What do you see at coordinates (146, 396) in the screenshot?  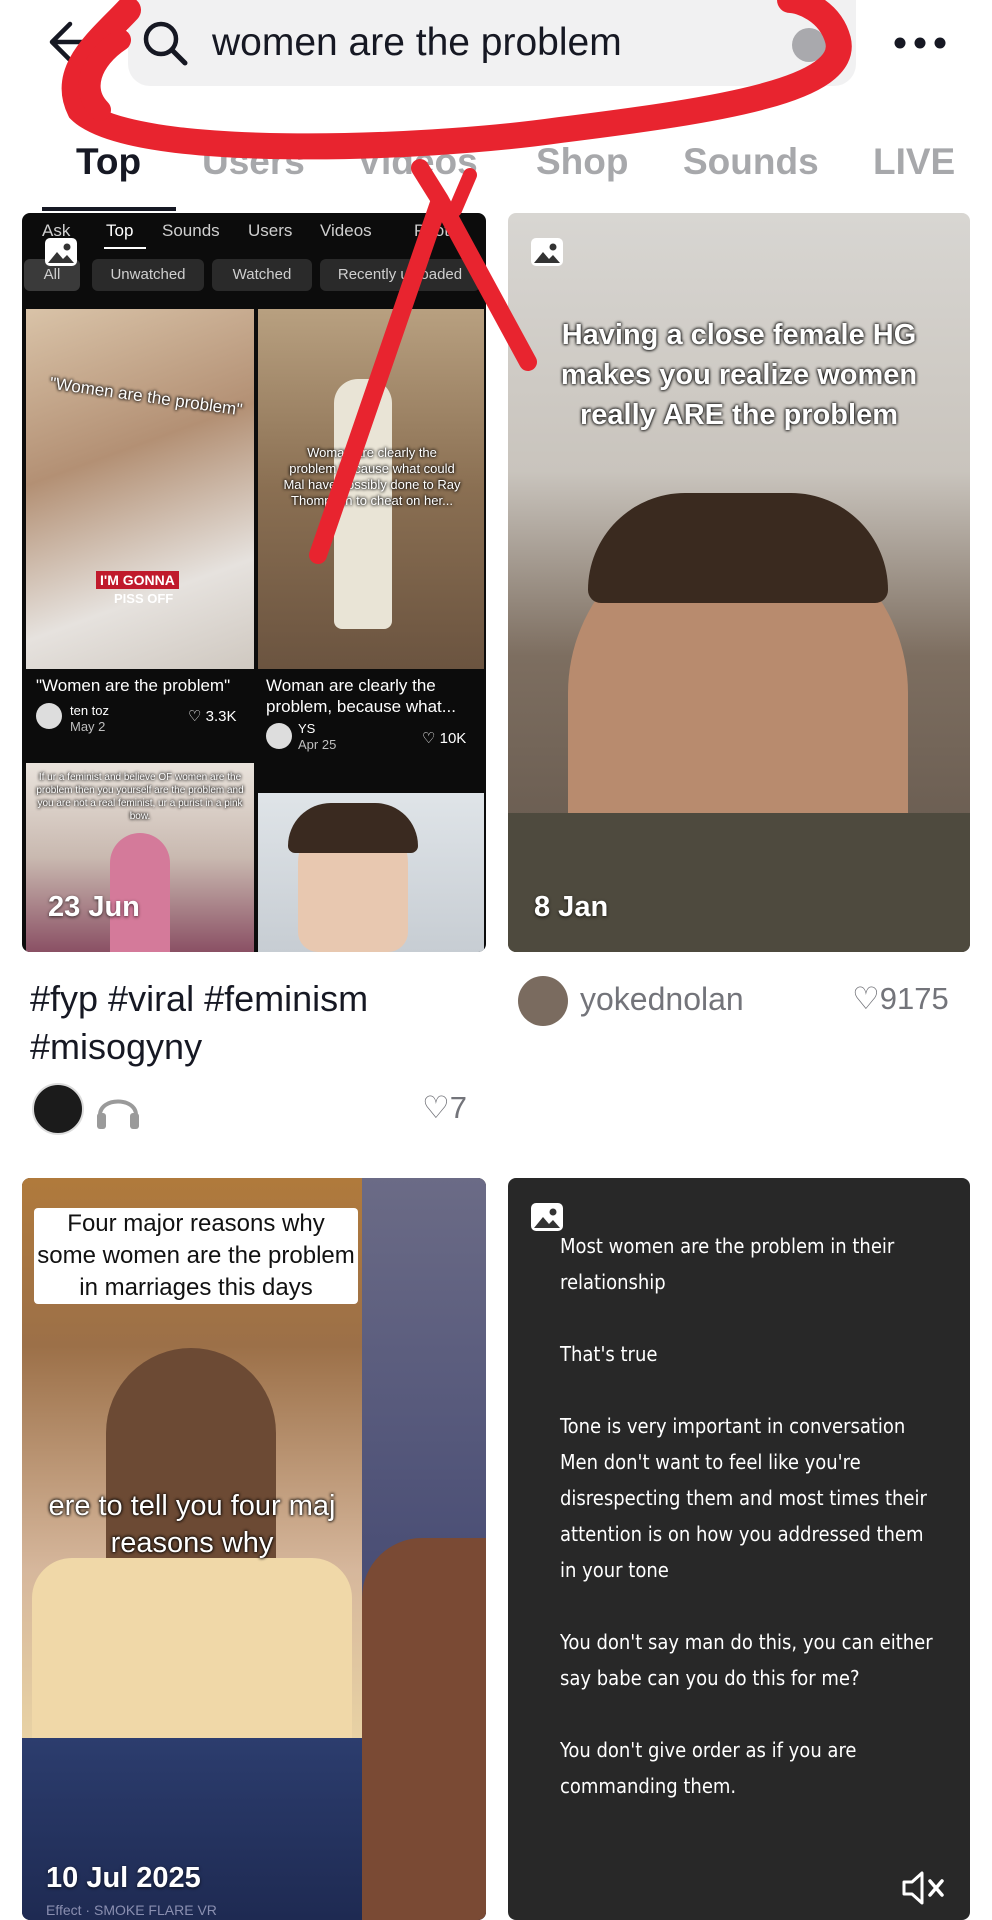 I see `mini-overlay-text-1: "Women are the problem"` at bounding box center [146, 396].